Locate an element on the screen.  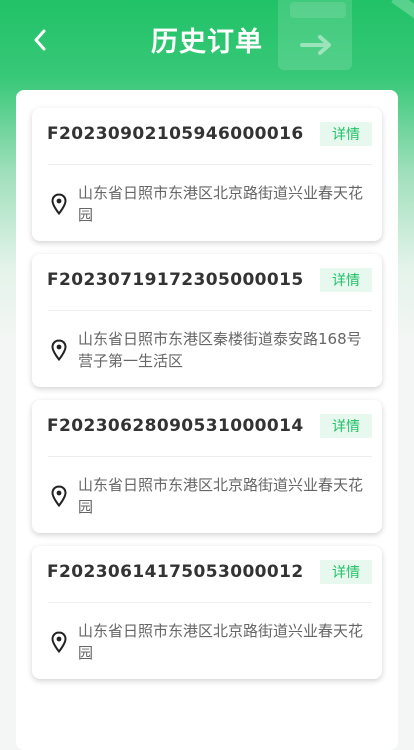
page-title: 历史订单 is located at coordinates (207, 42).